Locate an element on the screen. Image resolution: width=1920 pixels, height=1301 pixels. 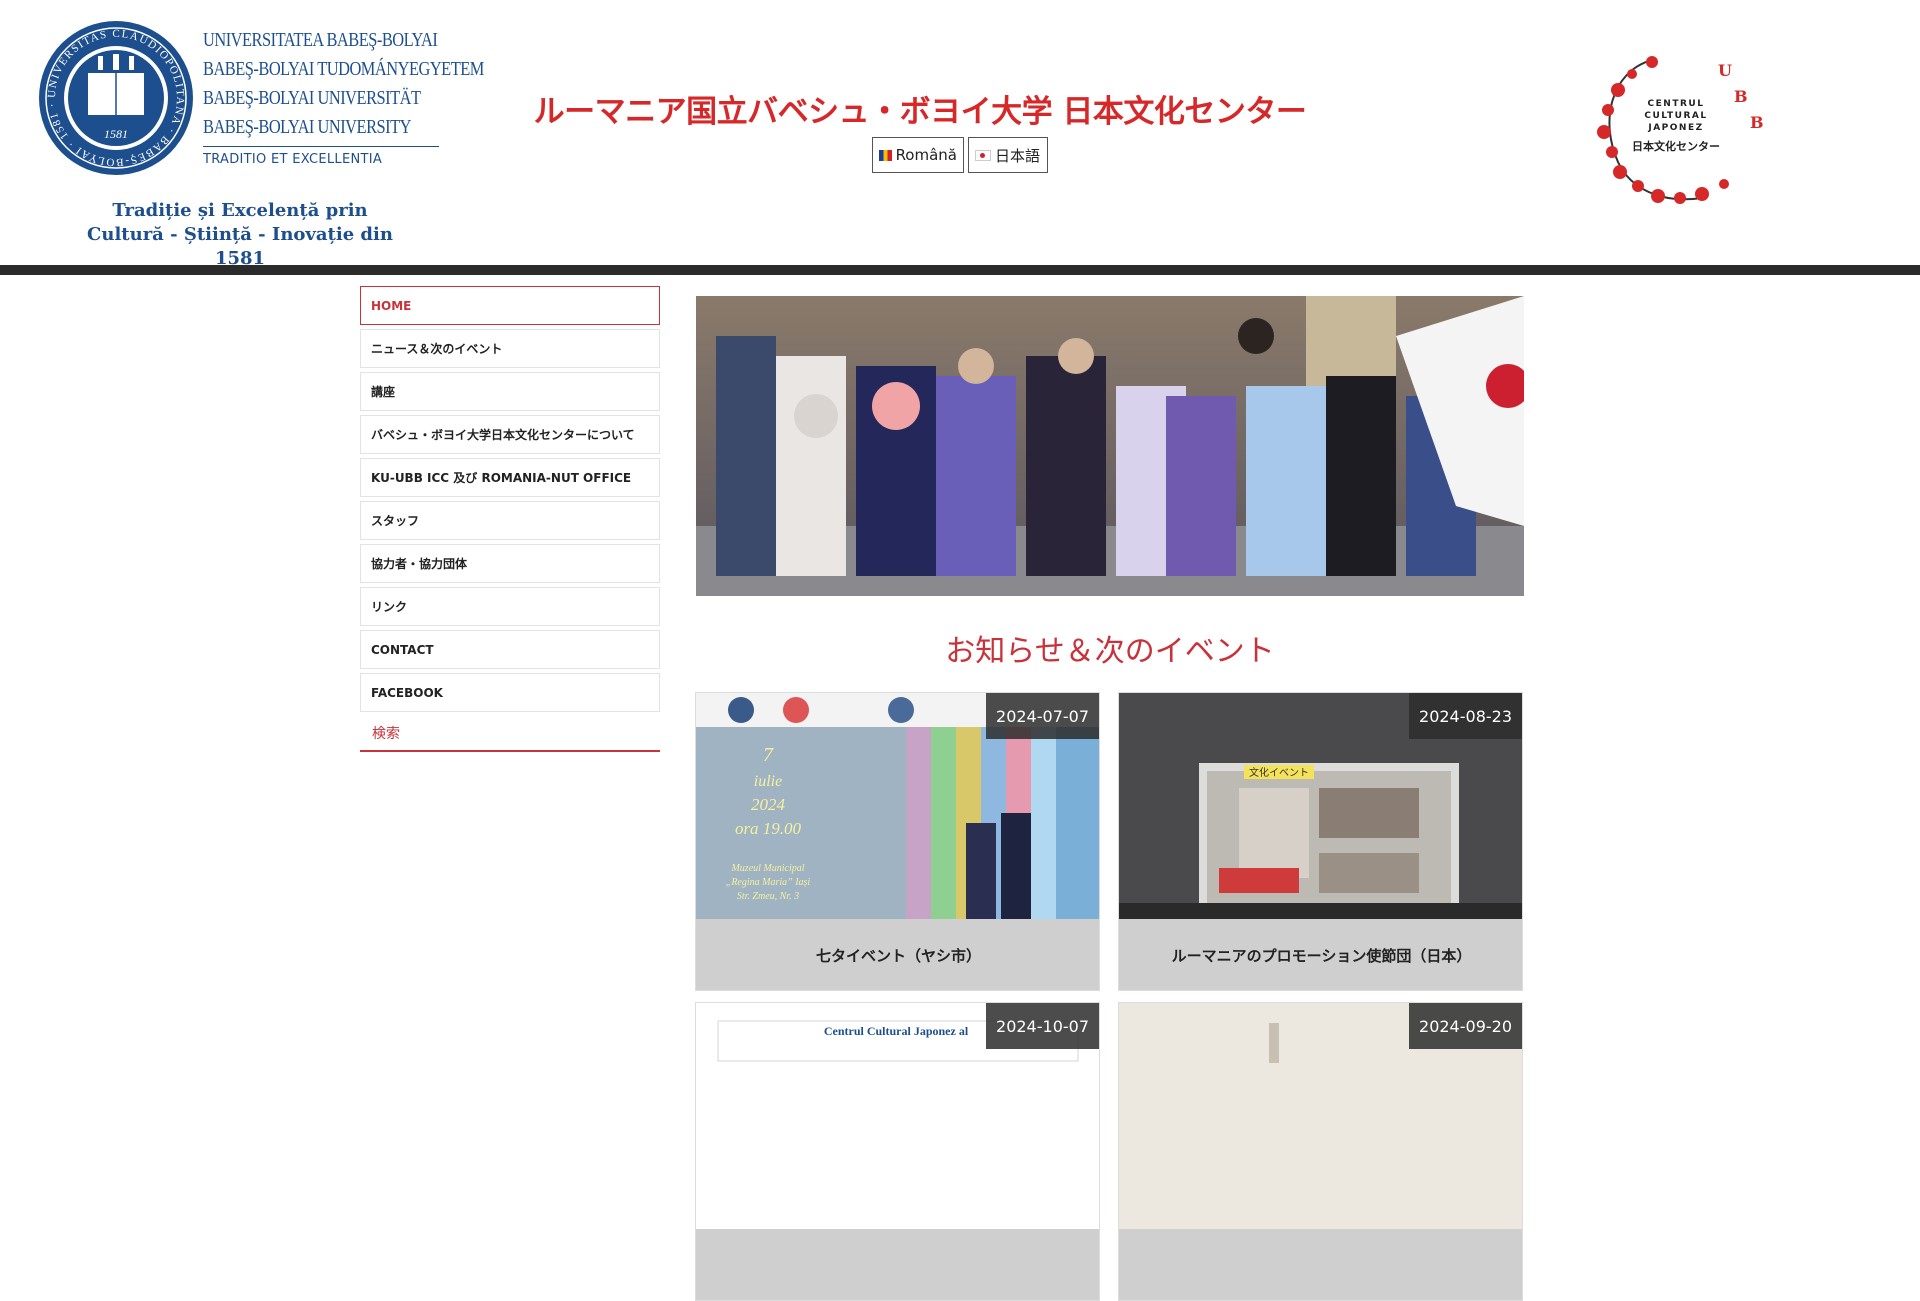
svg-text: Muzeul Municipal is located at coordinates (767, 868).